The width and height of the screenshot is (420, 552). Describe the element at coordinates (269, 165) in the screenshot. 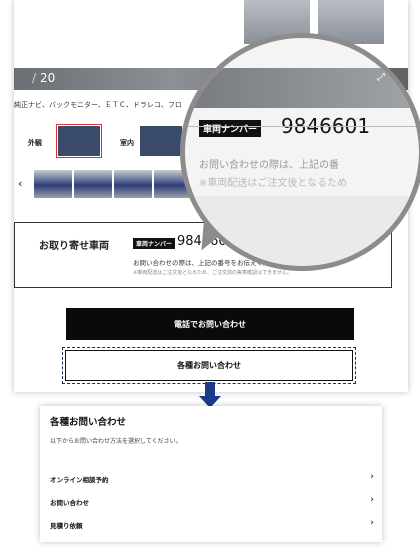

I see `magnified-note: お問い合わせの際は、上記の番` at that location.